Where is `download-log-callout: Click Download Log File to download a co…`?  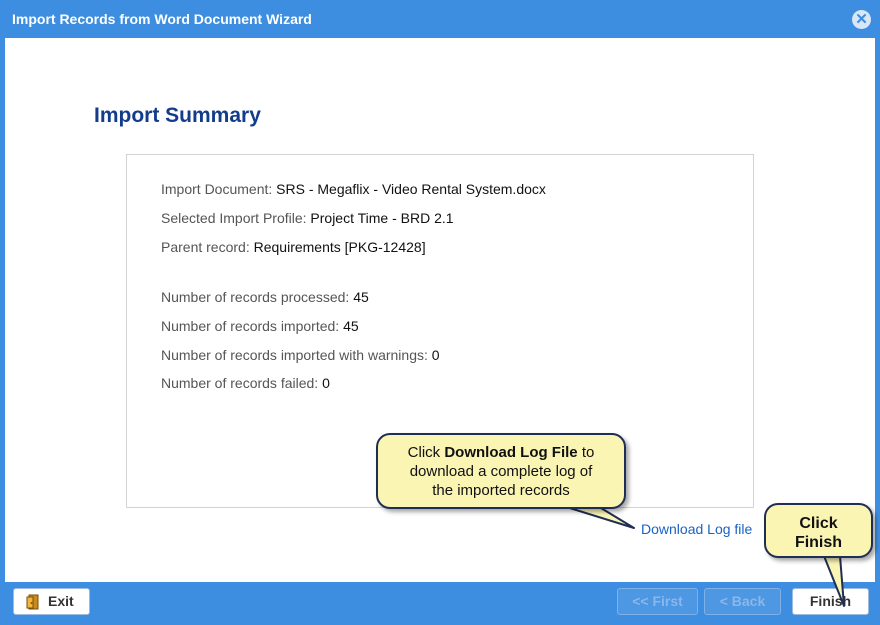
download-log-callout: Click Download Log File to download a co… is located at coordinates (501, 471).